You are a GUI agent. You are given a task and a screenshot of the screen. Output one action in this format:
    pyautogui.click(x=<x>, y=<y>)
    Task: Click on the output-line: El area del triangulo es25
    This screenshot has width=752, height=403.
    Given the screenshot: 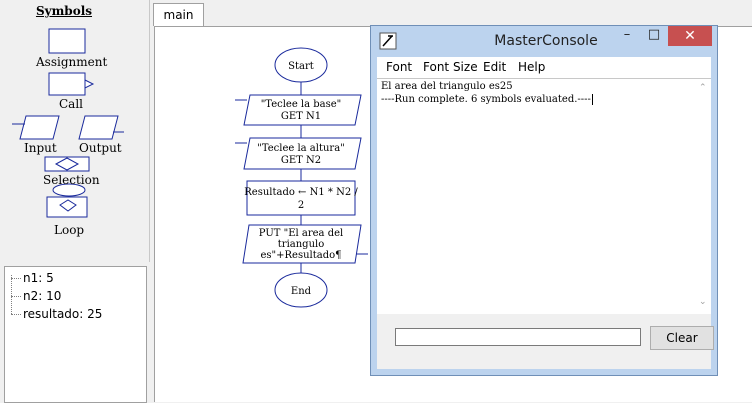 What is the action you would take?
    pyautogui.click(x=447, y=86)
    